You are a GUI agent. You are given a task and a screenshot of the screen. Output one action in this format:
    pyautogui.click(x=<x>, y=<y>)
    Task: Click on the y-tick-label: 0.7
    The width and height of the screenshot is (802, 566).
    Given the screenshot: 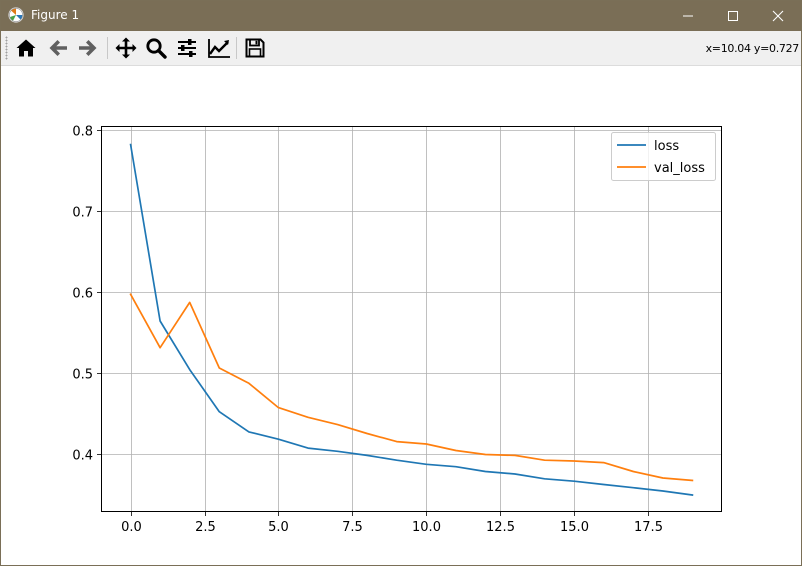 What is the action you would take?
    pyautogui.click(x=82, y=213)
    